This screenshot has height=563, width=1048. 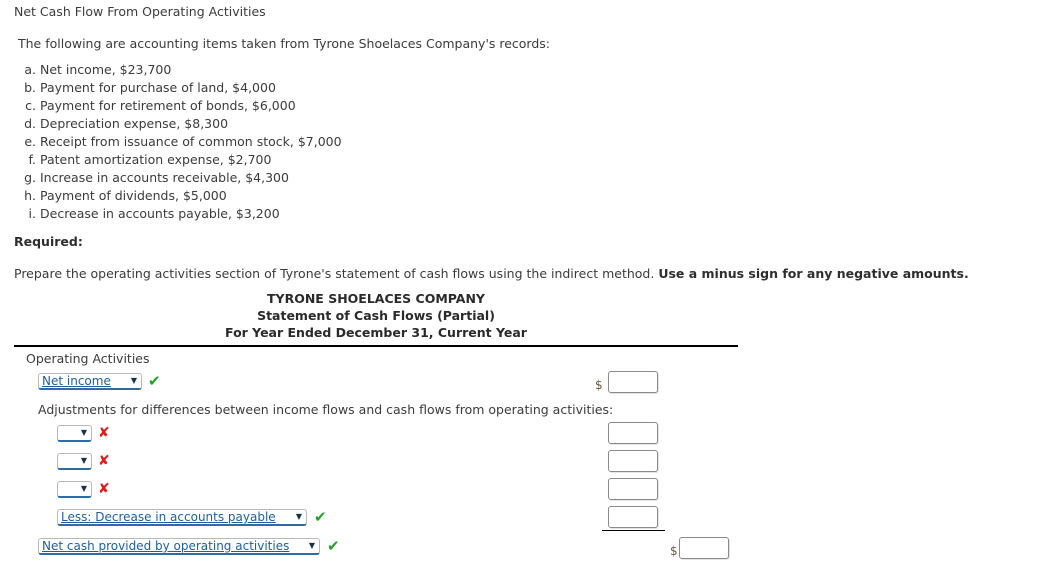 I want to click on list-item: h. Payment of dividends, $5,000, so click(x=298, y=196).